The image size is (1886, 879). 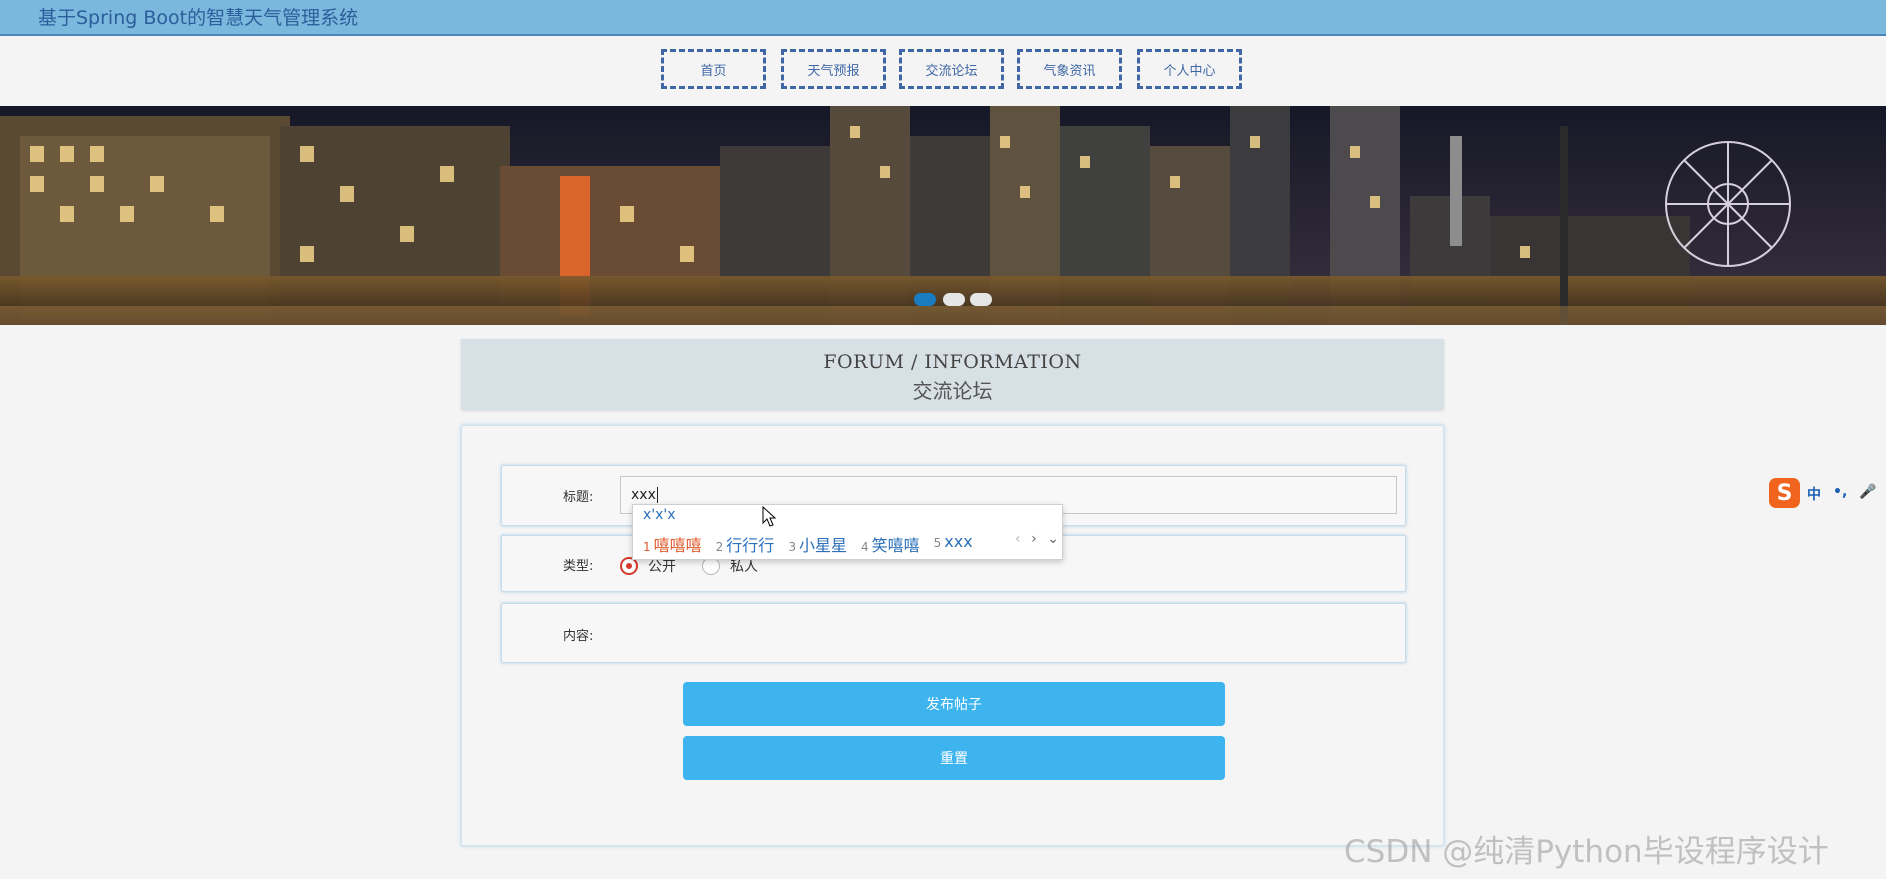 I want to click on section-title-en: FORUM / INFORMATION, so click(x=952, y=362).